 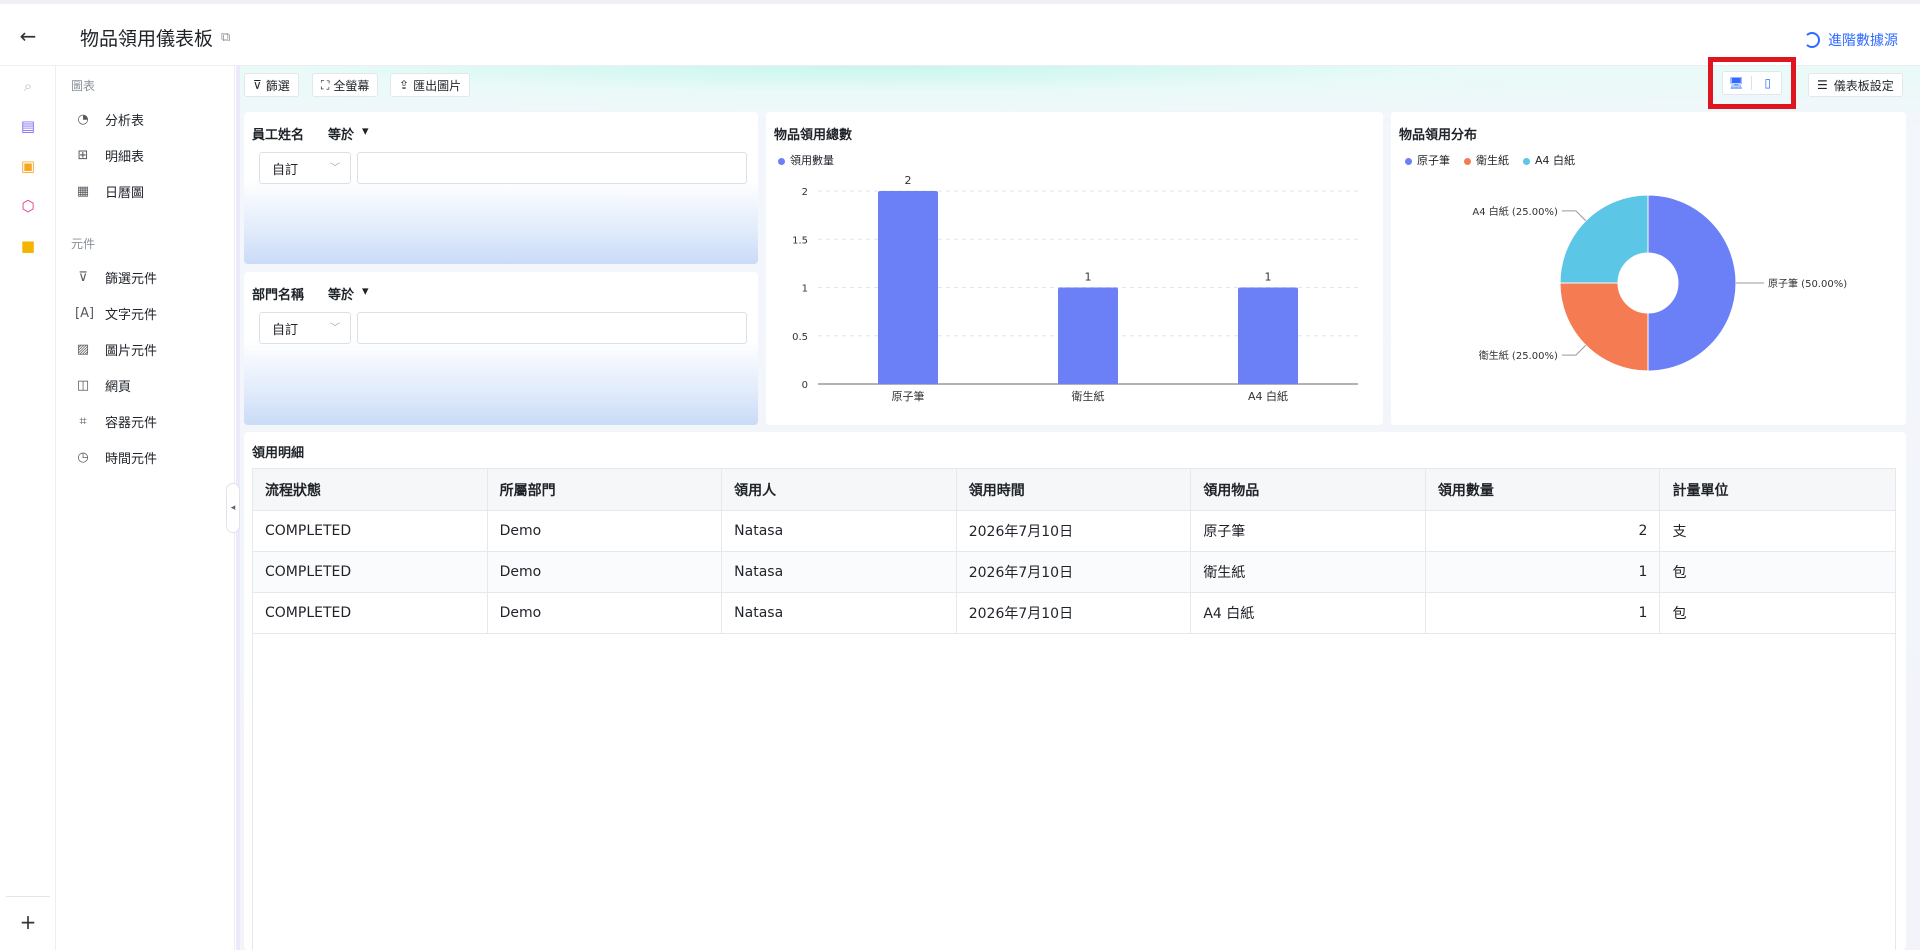 What do you see at coordinates (116, 349) in the screenshot?
I see `side-item-image-component: ▨ 圖片元件` at bounding box center [116, 349].